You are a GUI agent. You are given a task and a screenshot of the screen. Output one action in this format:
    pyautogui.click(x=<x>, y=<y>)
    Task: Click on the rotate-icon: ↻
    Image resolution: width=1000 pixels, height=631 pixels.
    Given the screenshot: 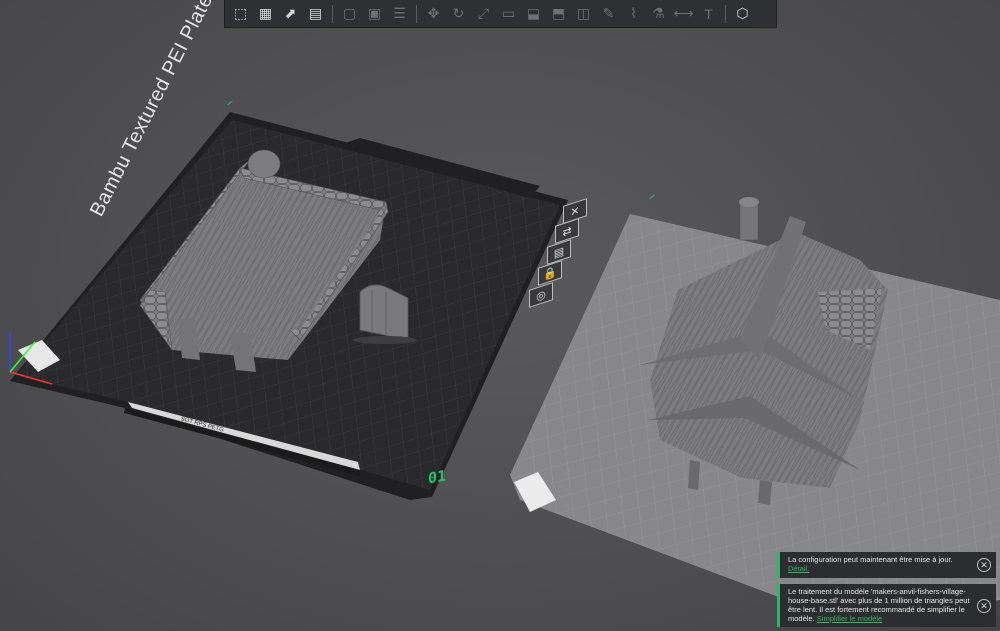 What is the action you would take?
    pyautogui.click(x=458, y=13)
    